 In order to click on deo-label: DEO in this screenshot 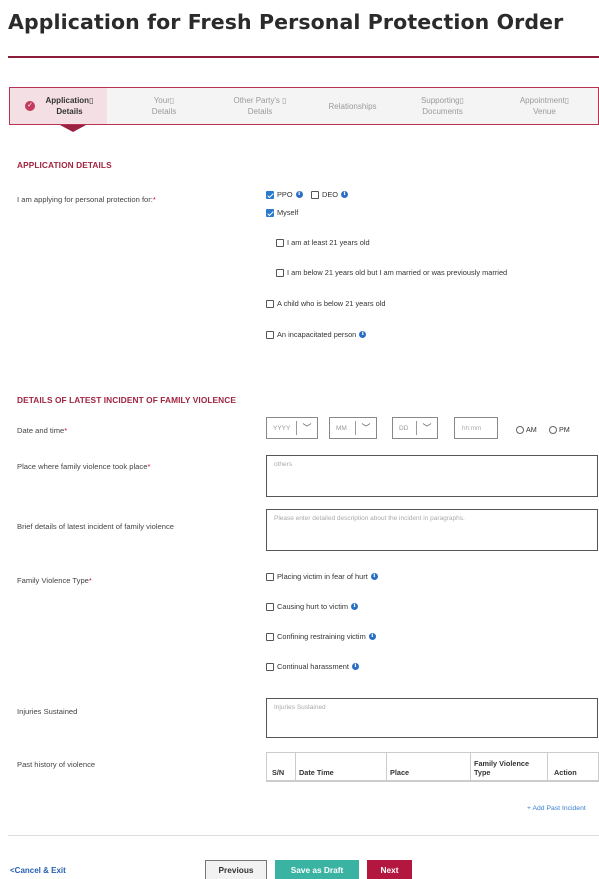, I will do `click(330, 194)`.